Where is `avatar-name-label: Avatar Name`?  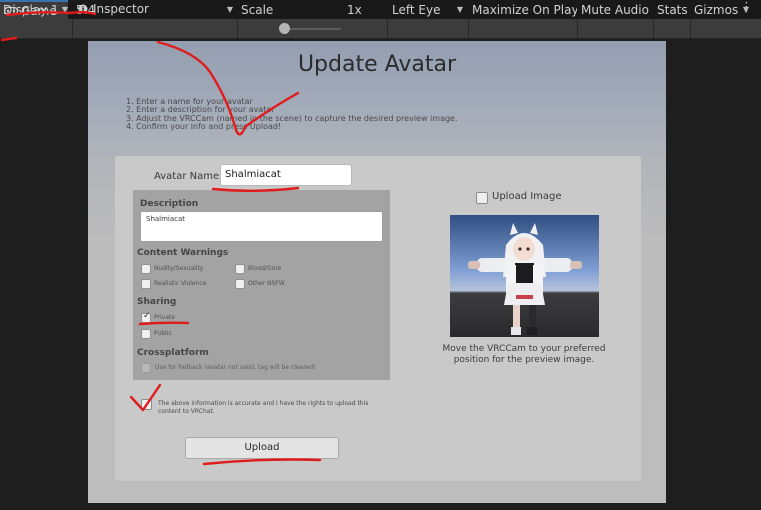 avatar-name-label: Avatar Name is located at coordinates (187, 176).